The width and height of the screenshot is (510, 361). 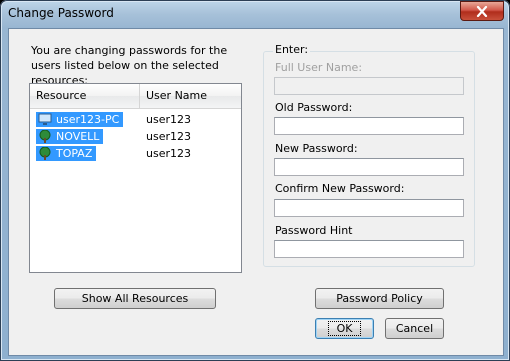 I want to click on ok-button: OK, so click(x=344, y=328).